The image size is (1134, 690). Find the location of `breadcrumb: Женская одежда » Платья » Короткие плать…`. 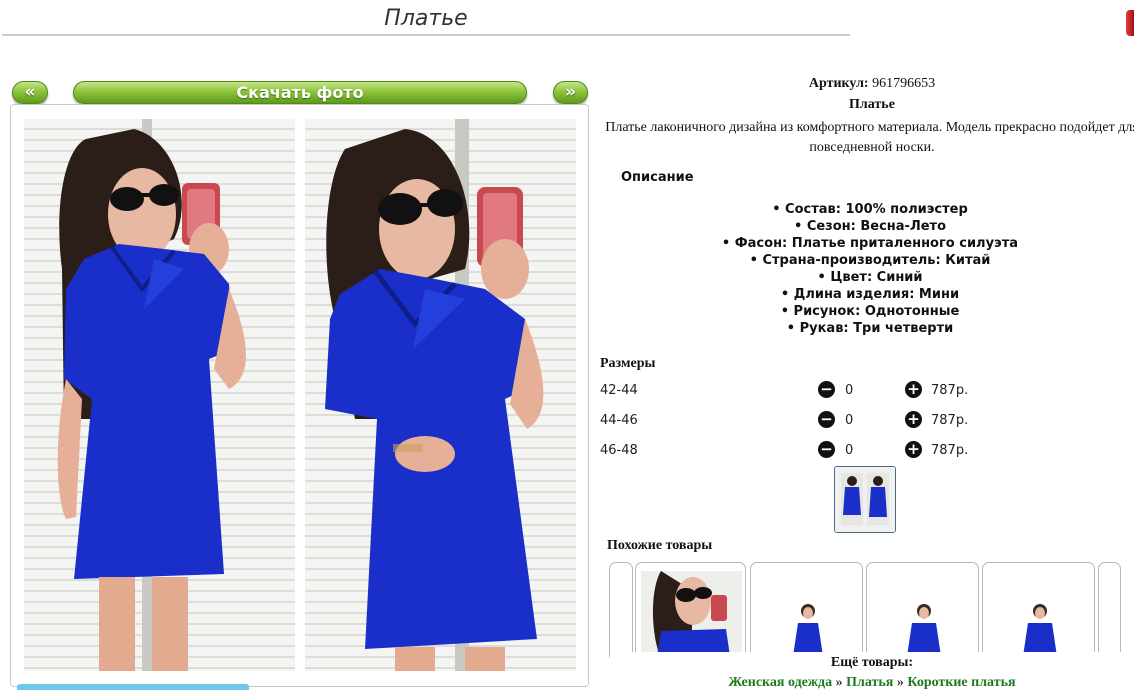

breadcrumb: Женская одежда » Платья » Короткие плать… is located at coordinates (872, 682).